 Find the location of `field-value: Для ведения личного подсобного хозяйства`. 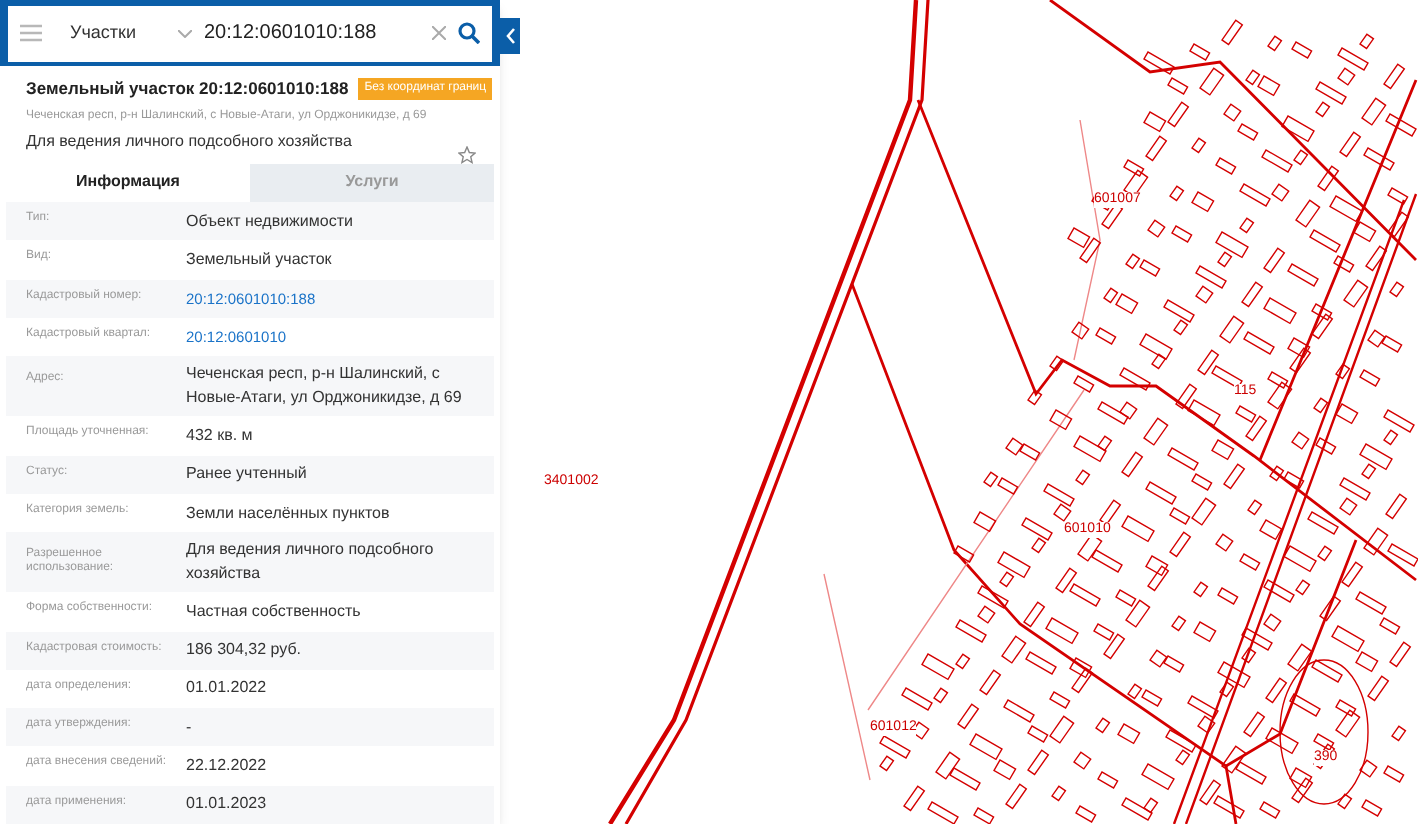

field-value: Для ведения личного подсобного хозяйства is located at coordinates (311, 562).